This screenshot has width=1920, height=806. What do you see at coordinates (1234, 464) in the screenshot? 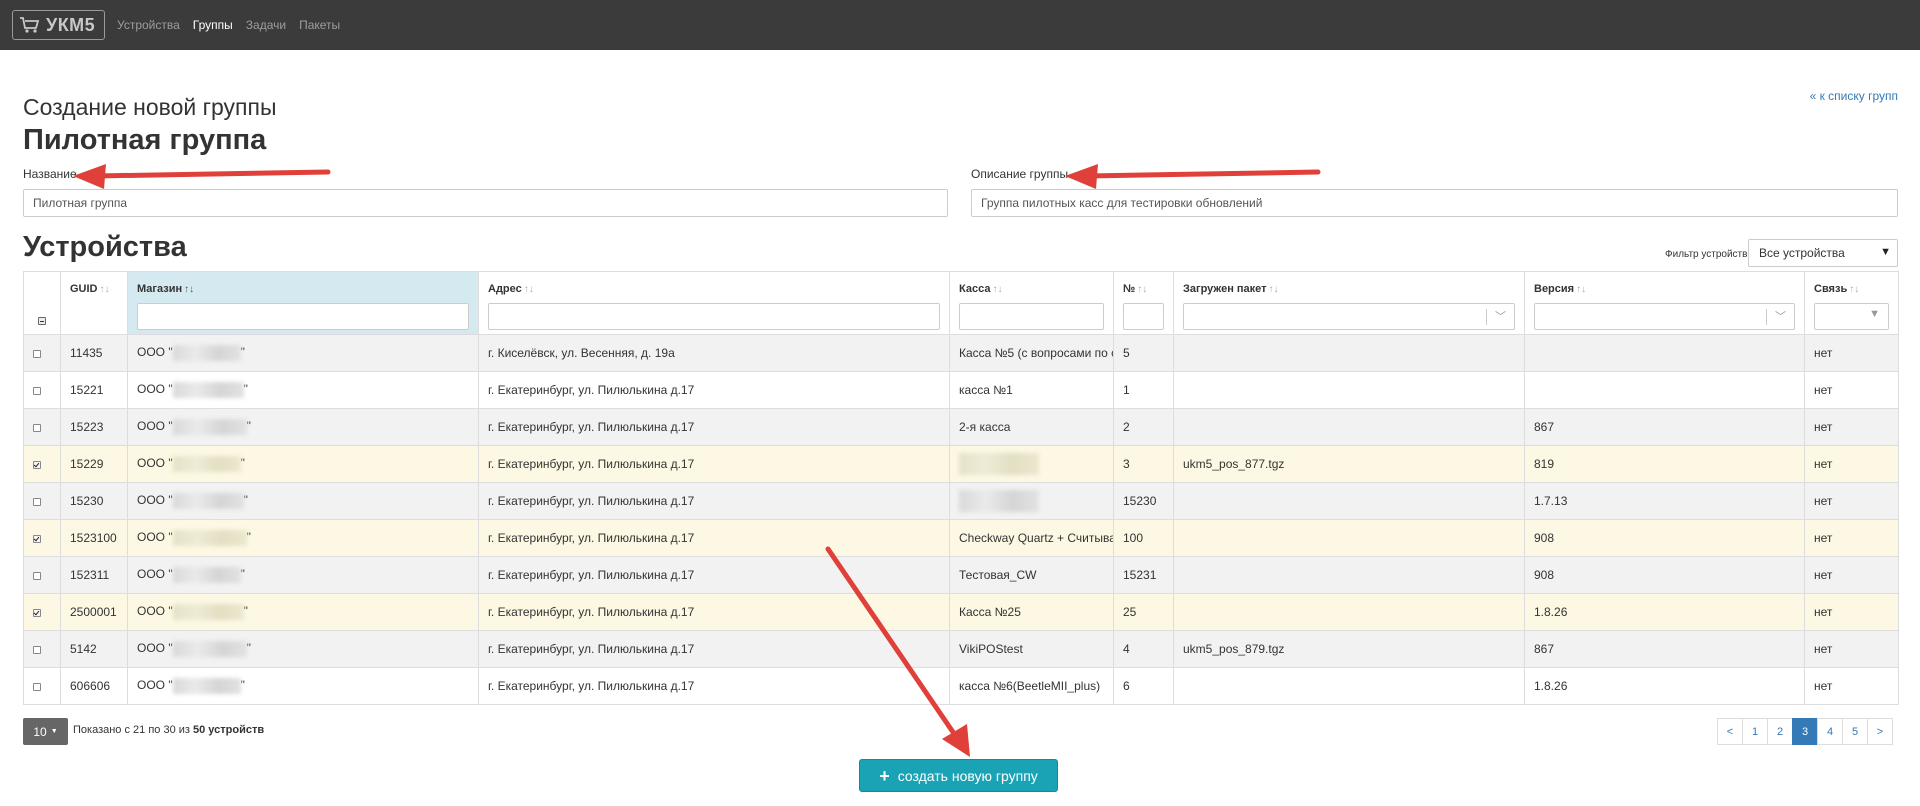
I see `package-cell: ukm5_pos_877.tgz` at bounding box center [1234, 464].